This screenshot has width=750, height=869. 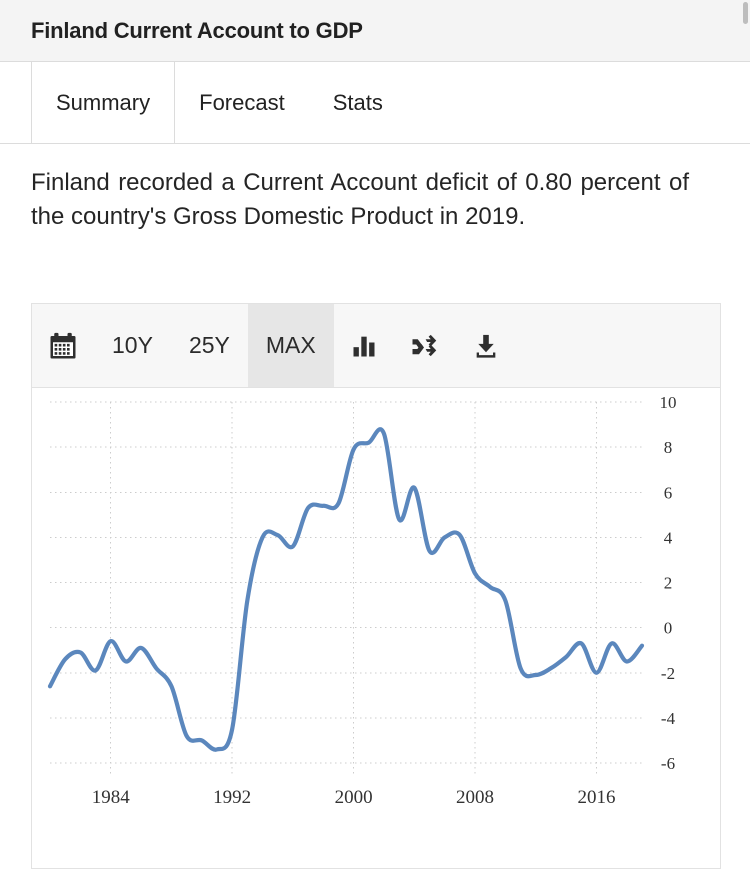 I want to click on range-10y-button: 10Y, so click(x=132, y=345).